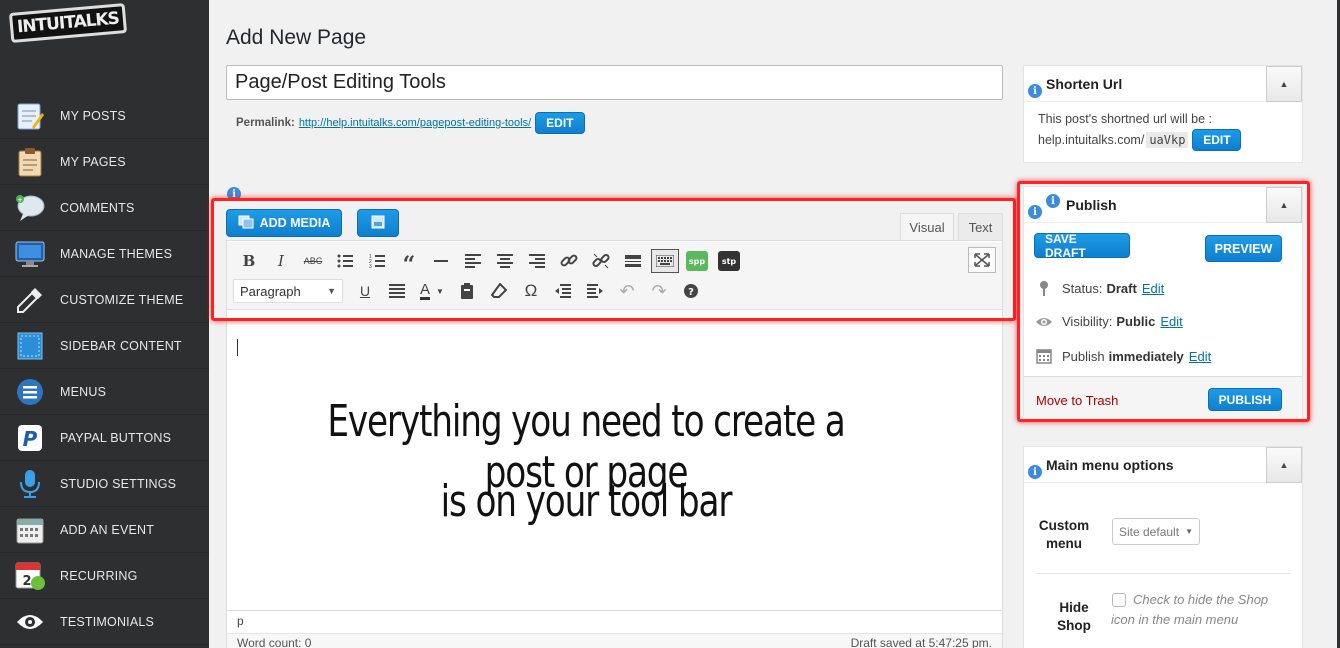 Image resolution: width=1340 pixels, height=648 pixels. Describe the element at coordinates (409, 262) in the screenshot. I see `blockquote-icon: “` at that location.